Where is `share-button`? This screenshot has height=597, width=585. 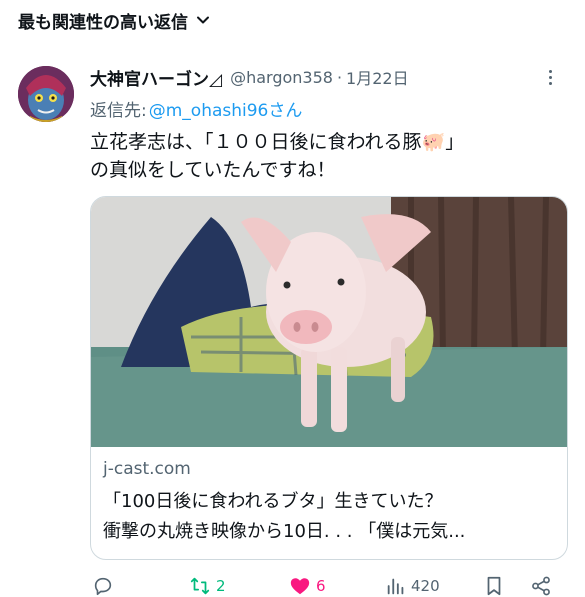
share-button is located at coordinates (541, 583).